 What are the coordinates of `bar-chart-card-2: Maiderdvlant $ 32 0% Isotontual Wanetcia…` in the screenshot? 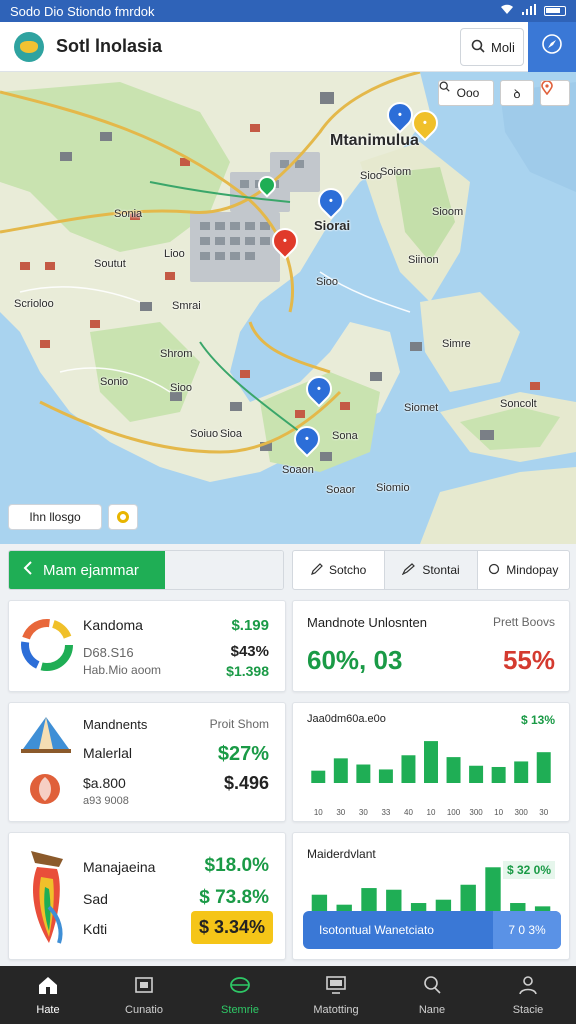 It's located at (431, 896).